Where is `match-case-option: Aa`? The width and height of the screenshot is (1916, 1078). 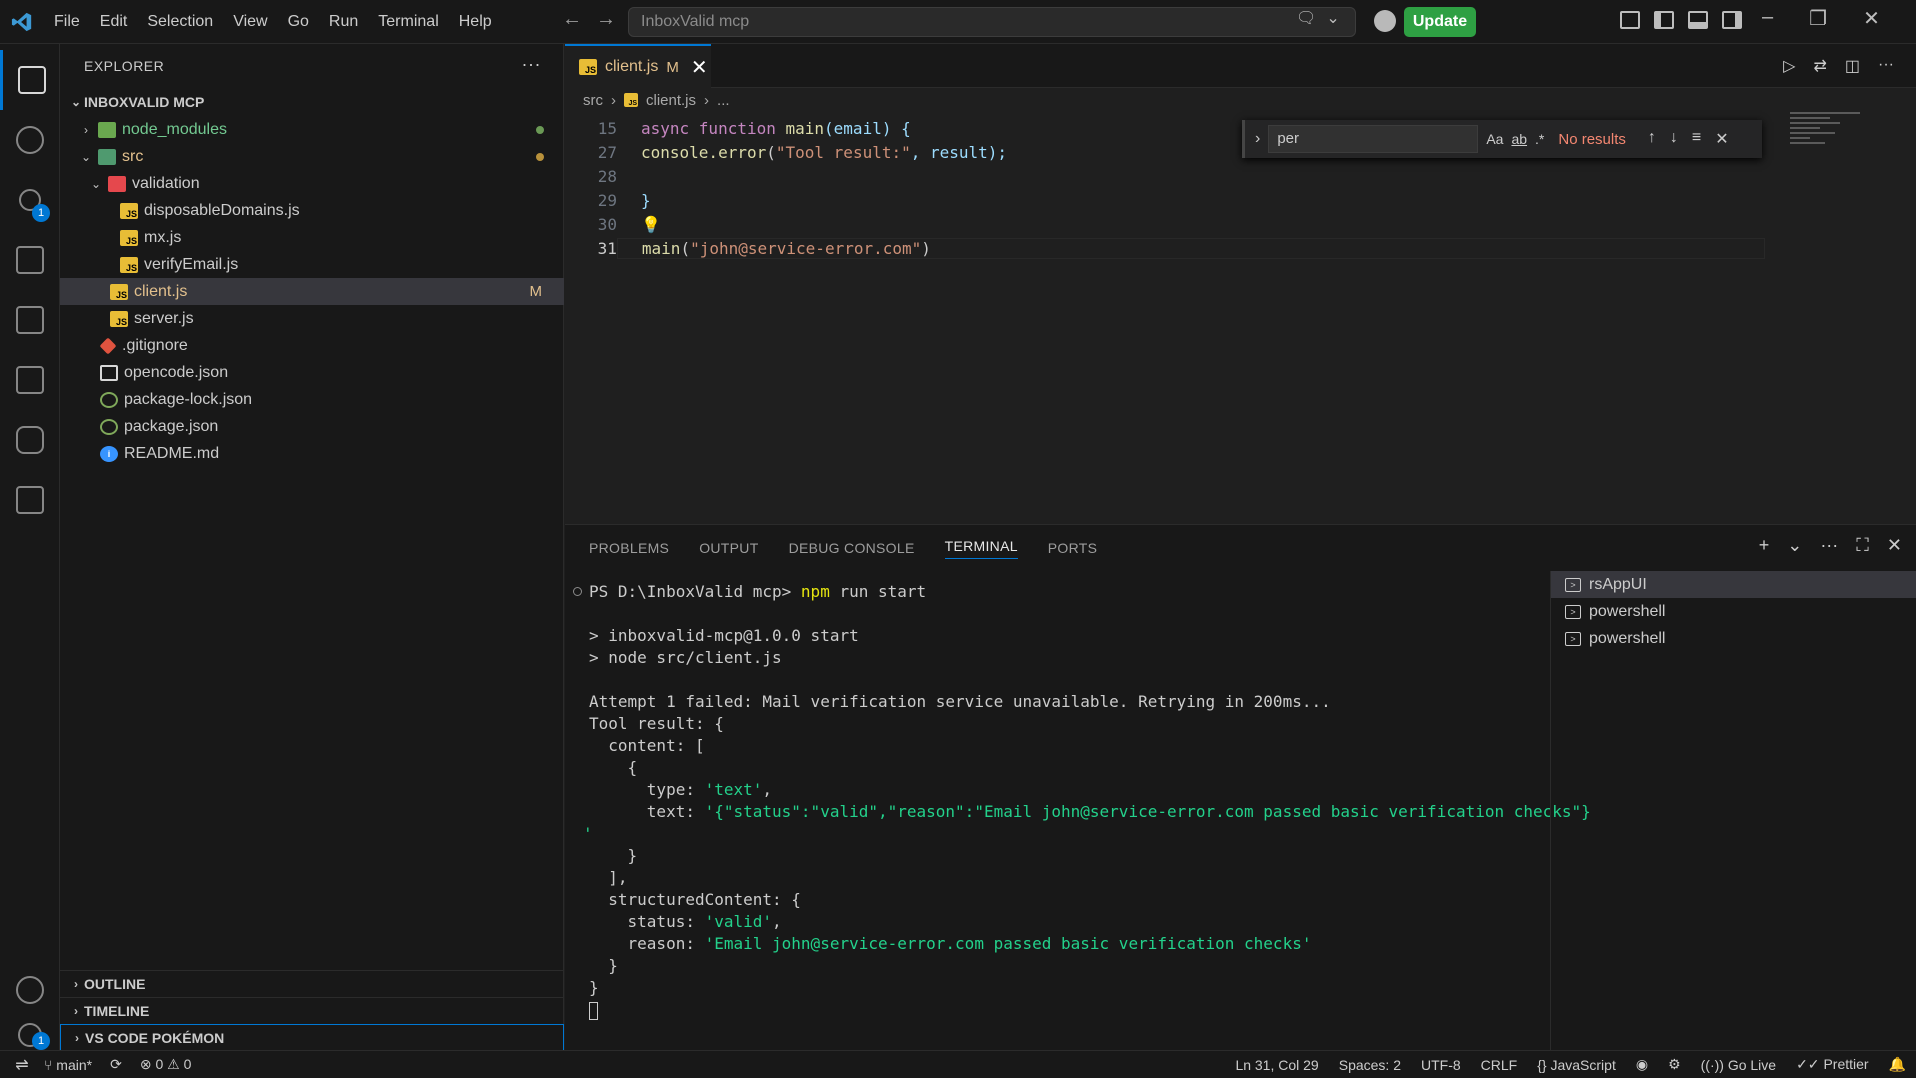
match-case-option: Aa is located at coordinates (1494, 139).